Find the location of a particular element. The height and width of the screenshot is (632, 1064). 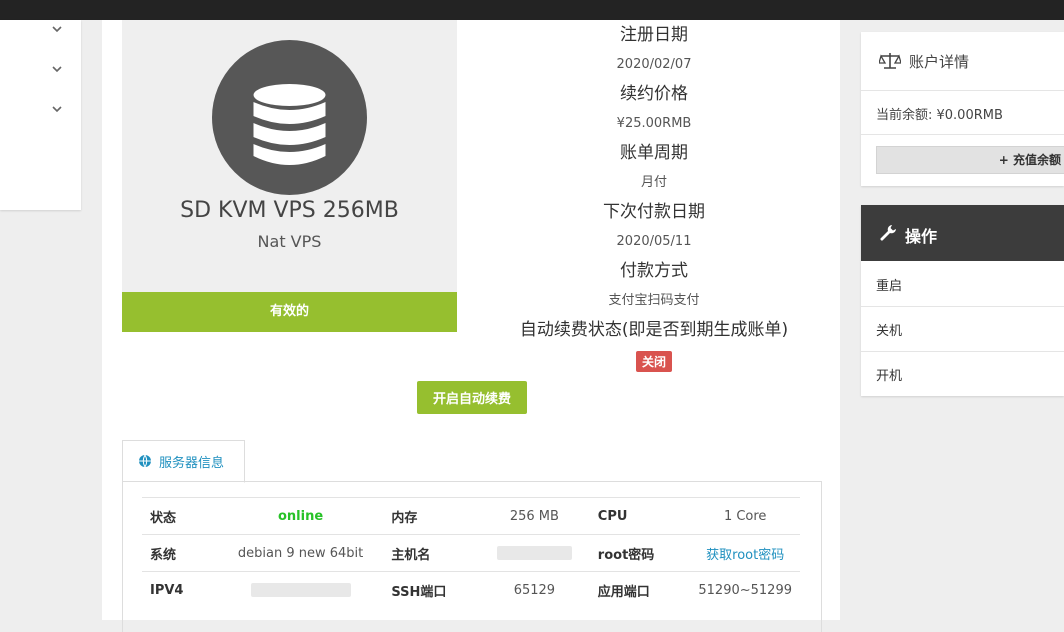

status-label: 状态 is located at coordinates (180, 516).